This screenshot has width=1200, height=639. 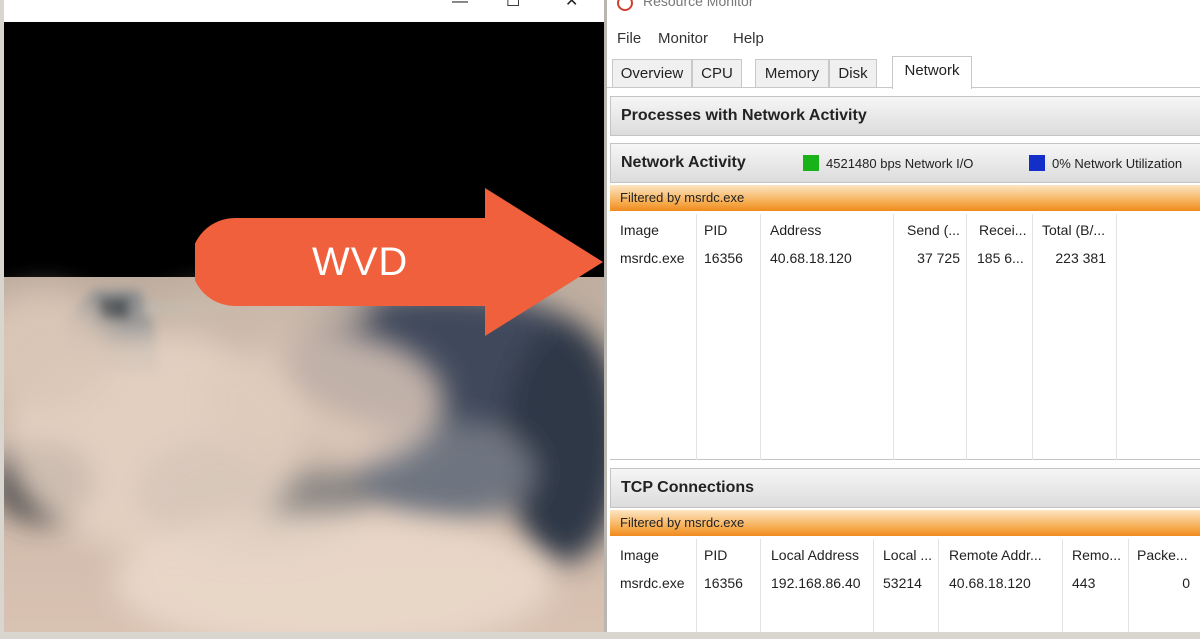 I want to click on column-header-local-address: Local Address, so click(x=815, y=555).